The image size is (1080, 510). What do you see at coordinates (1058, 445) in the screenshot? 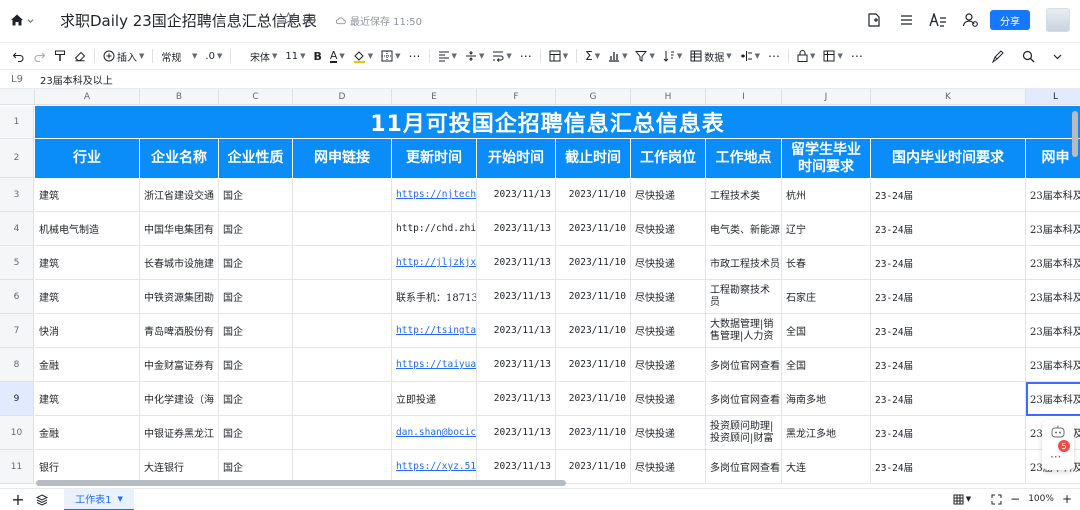
I see `floating-assistant: 5 ···` at bounding box center [1058, 445].